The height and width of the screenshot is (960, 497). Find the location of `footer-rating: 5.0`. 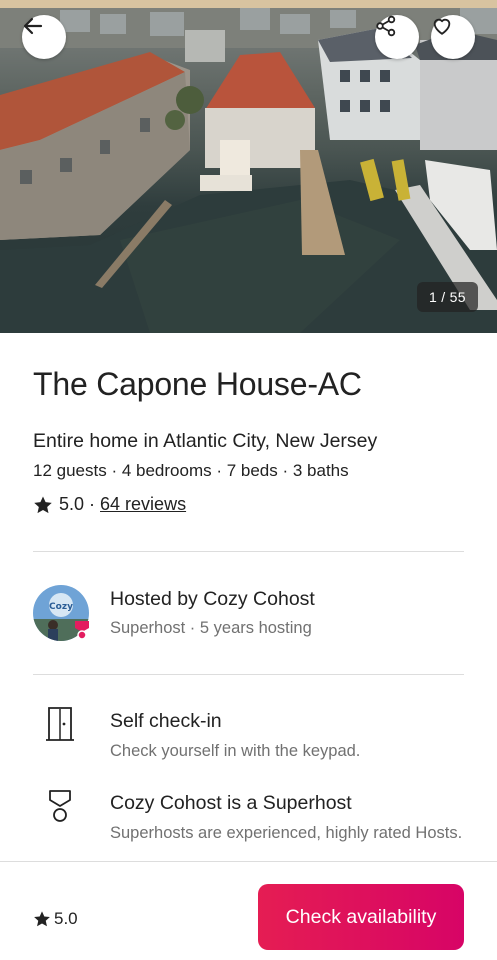

footer-rating: 5.0 is located at coordinates (55, 919).